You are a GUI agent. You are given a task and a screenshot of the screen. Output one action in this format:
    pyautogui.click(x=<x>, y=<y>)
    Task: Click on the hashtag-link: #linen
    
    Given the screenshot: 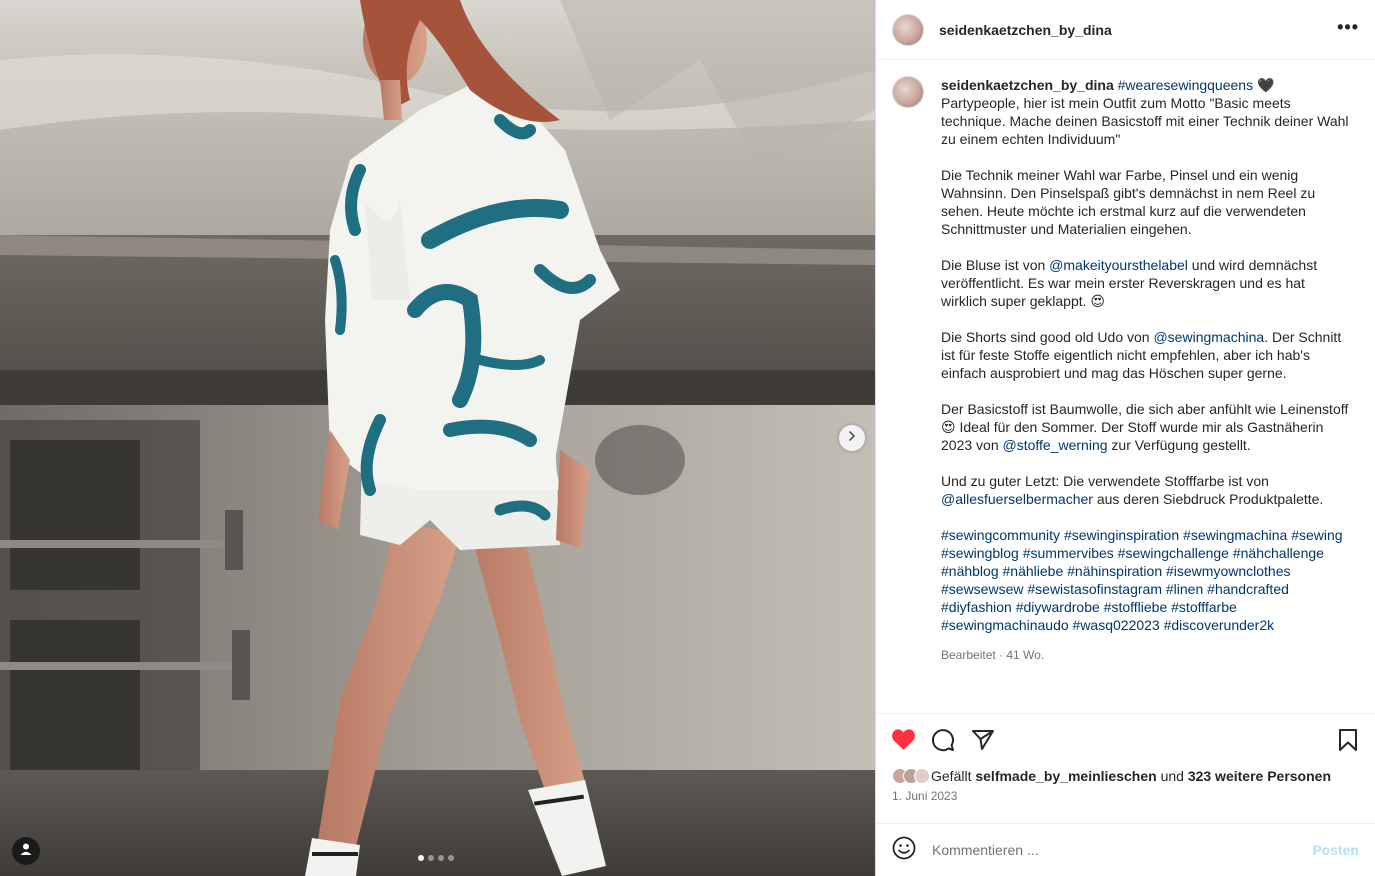 What is the action you would take?
    pyautogui.click(x=1184, y=589)
    